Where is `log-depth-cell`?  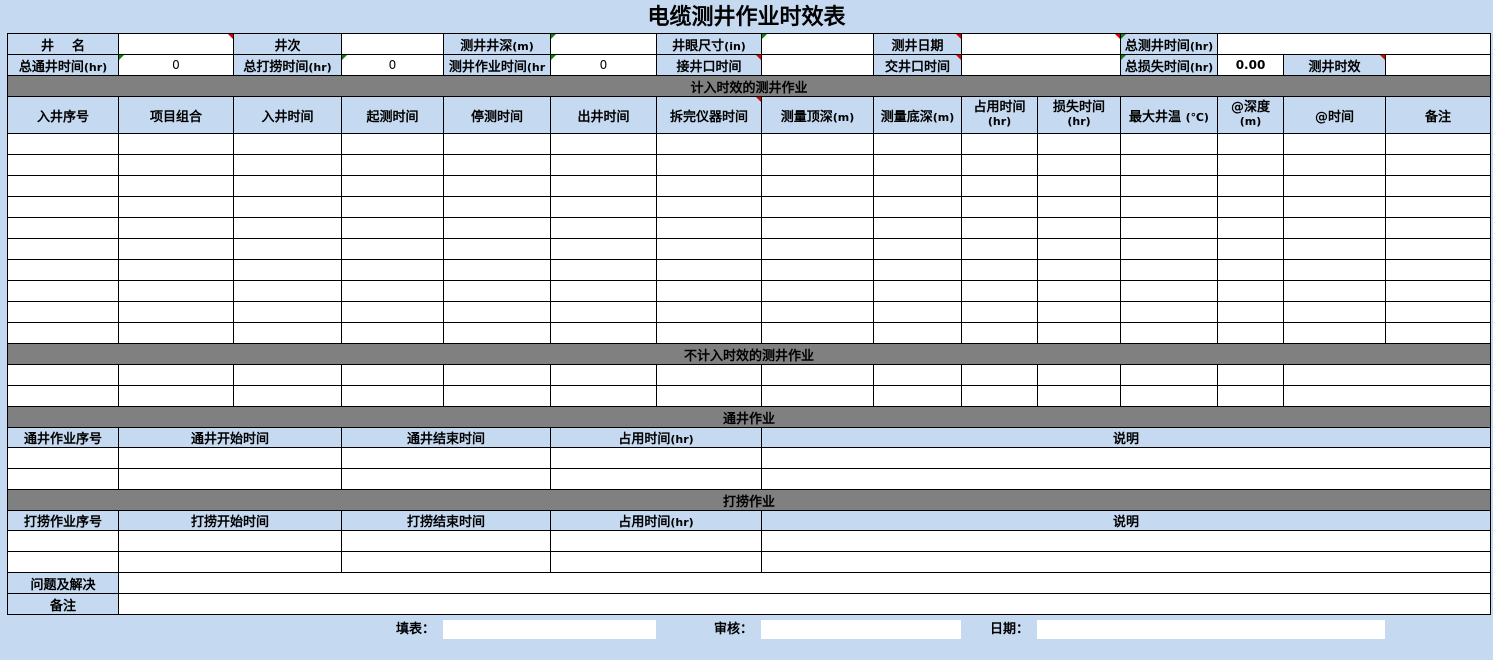
log-depth-cell is located at coordinates (603, 44).